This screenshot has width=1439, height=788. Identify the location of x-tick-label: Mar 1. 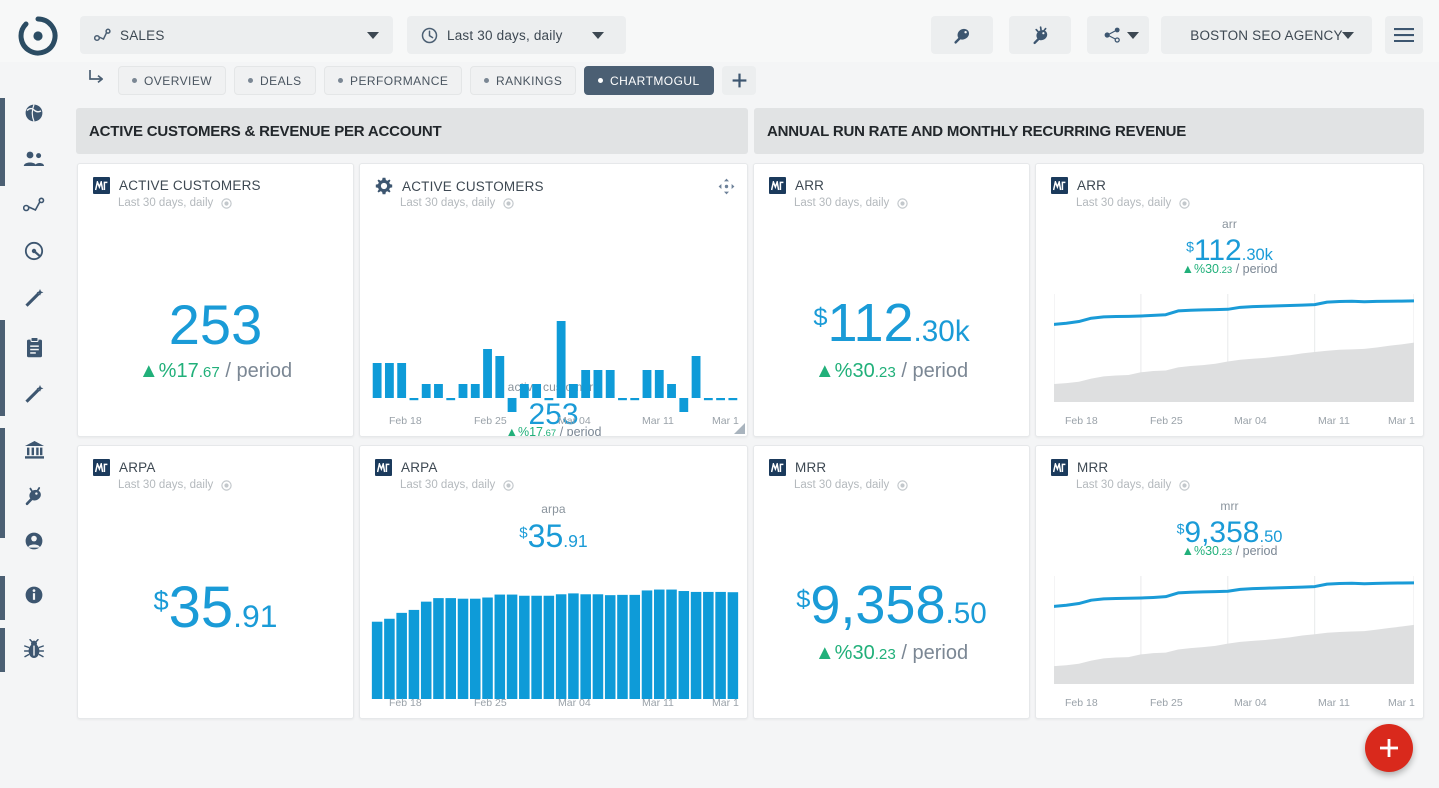
(1401, 421).